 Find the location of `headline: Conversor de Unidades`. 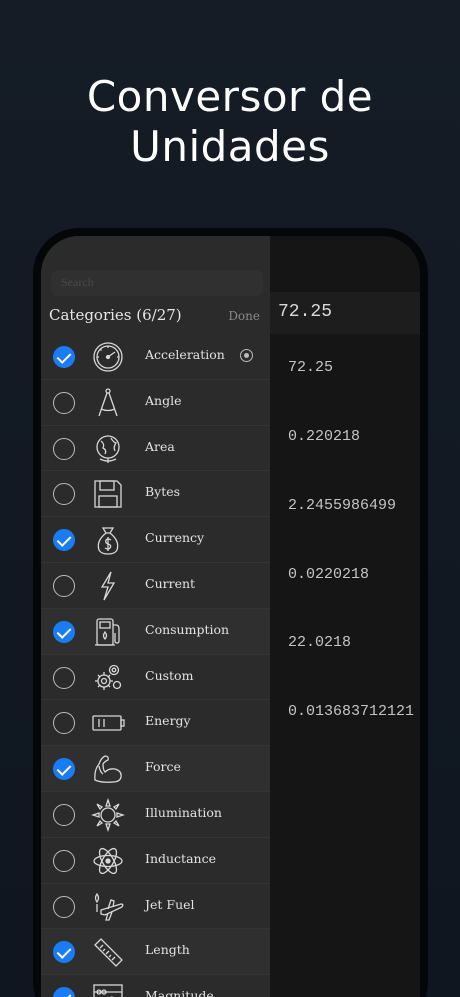

headline: Conversor de Unidades is located at coordinates (230, 122).